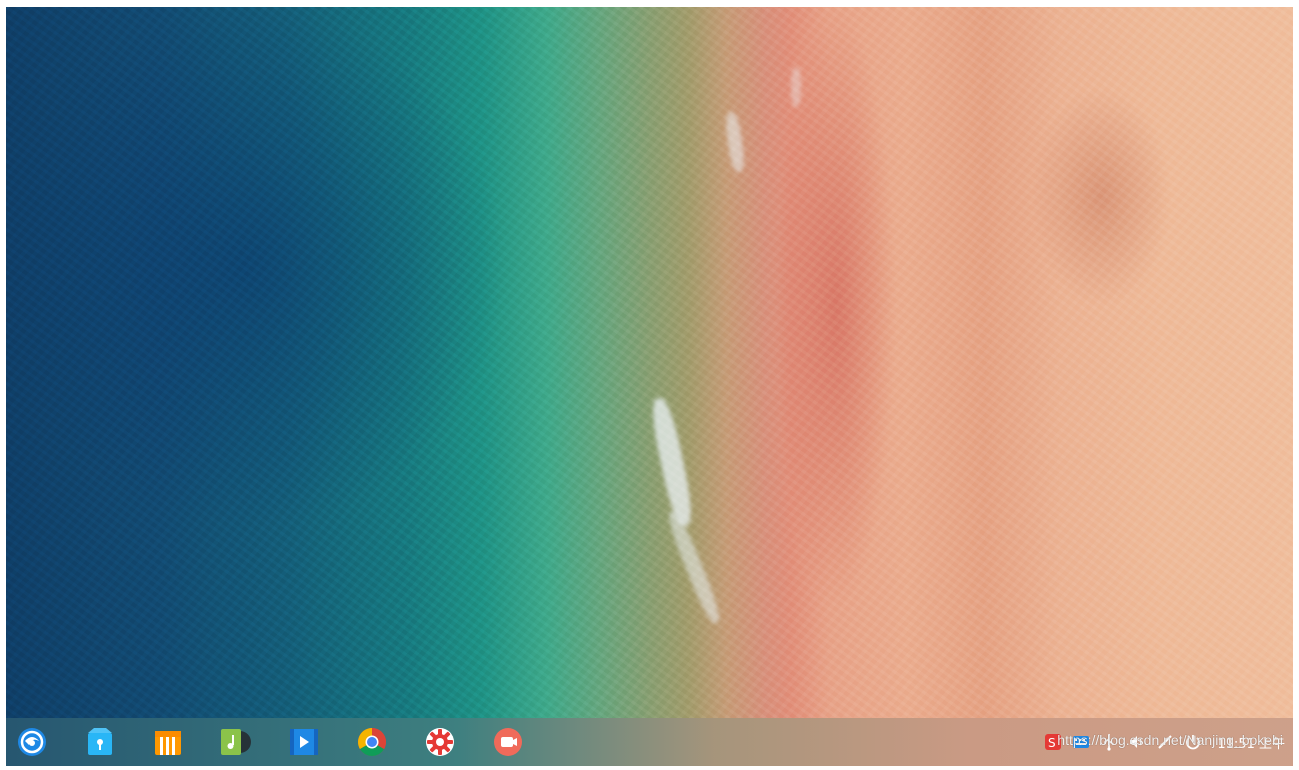 The width and height of the screenshot is (1299, 770). What do you see at coordinates (1137, 742) in the screenshot?
I see `volume-icon` at bounding box center [1137, 742].